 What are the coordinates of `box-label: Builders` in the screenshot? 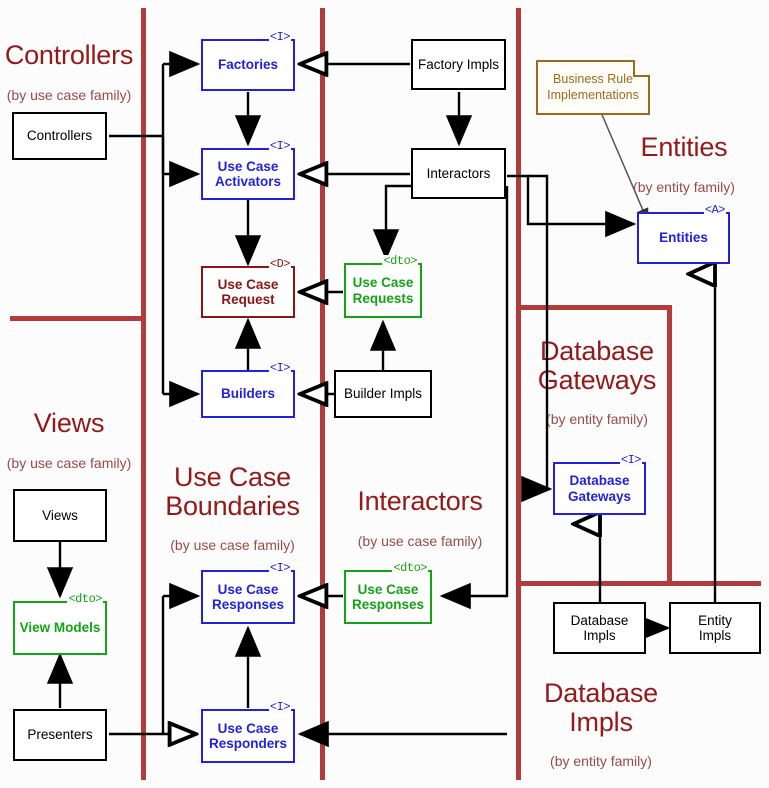 It's located at (247, 394).